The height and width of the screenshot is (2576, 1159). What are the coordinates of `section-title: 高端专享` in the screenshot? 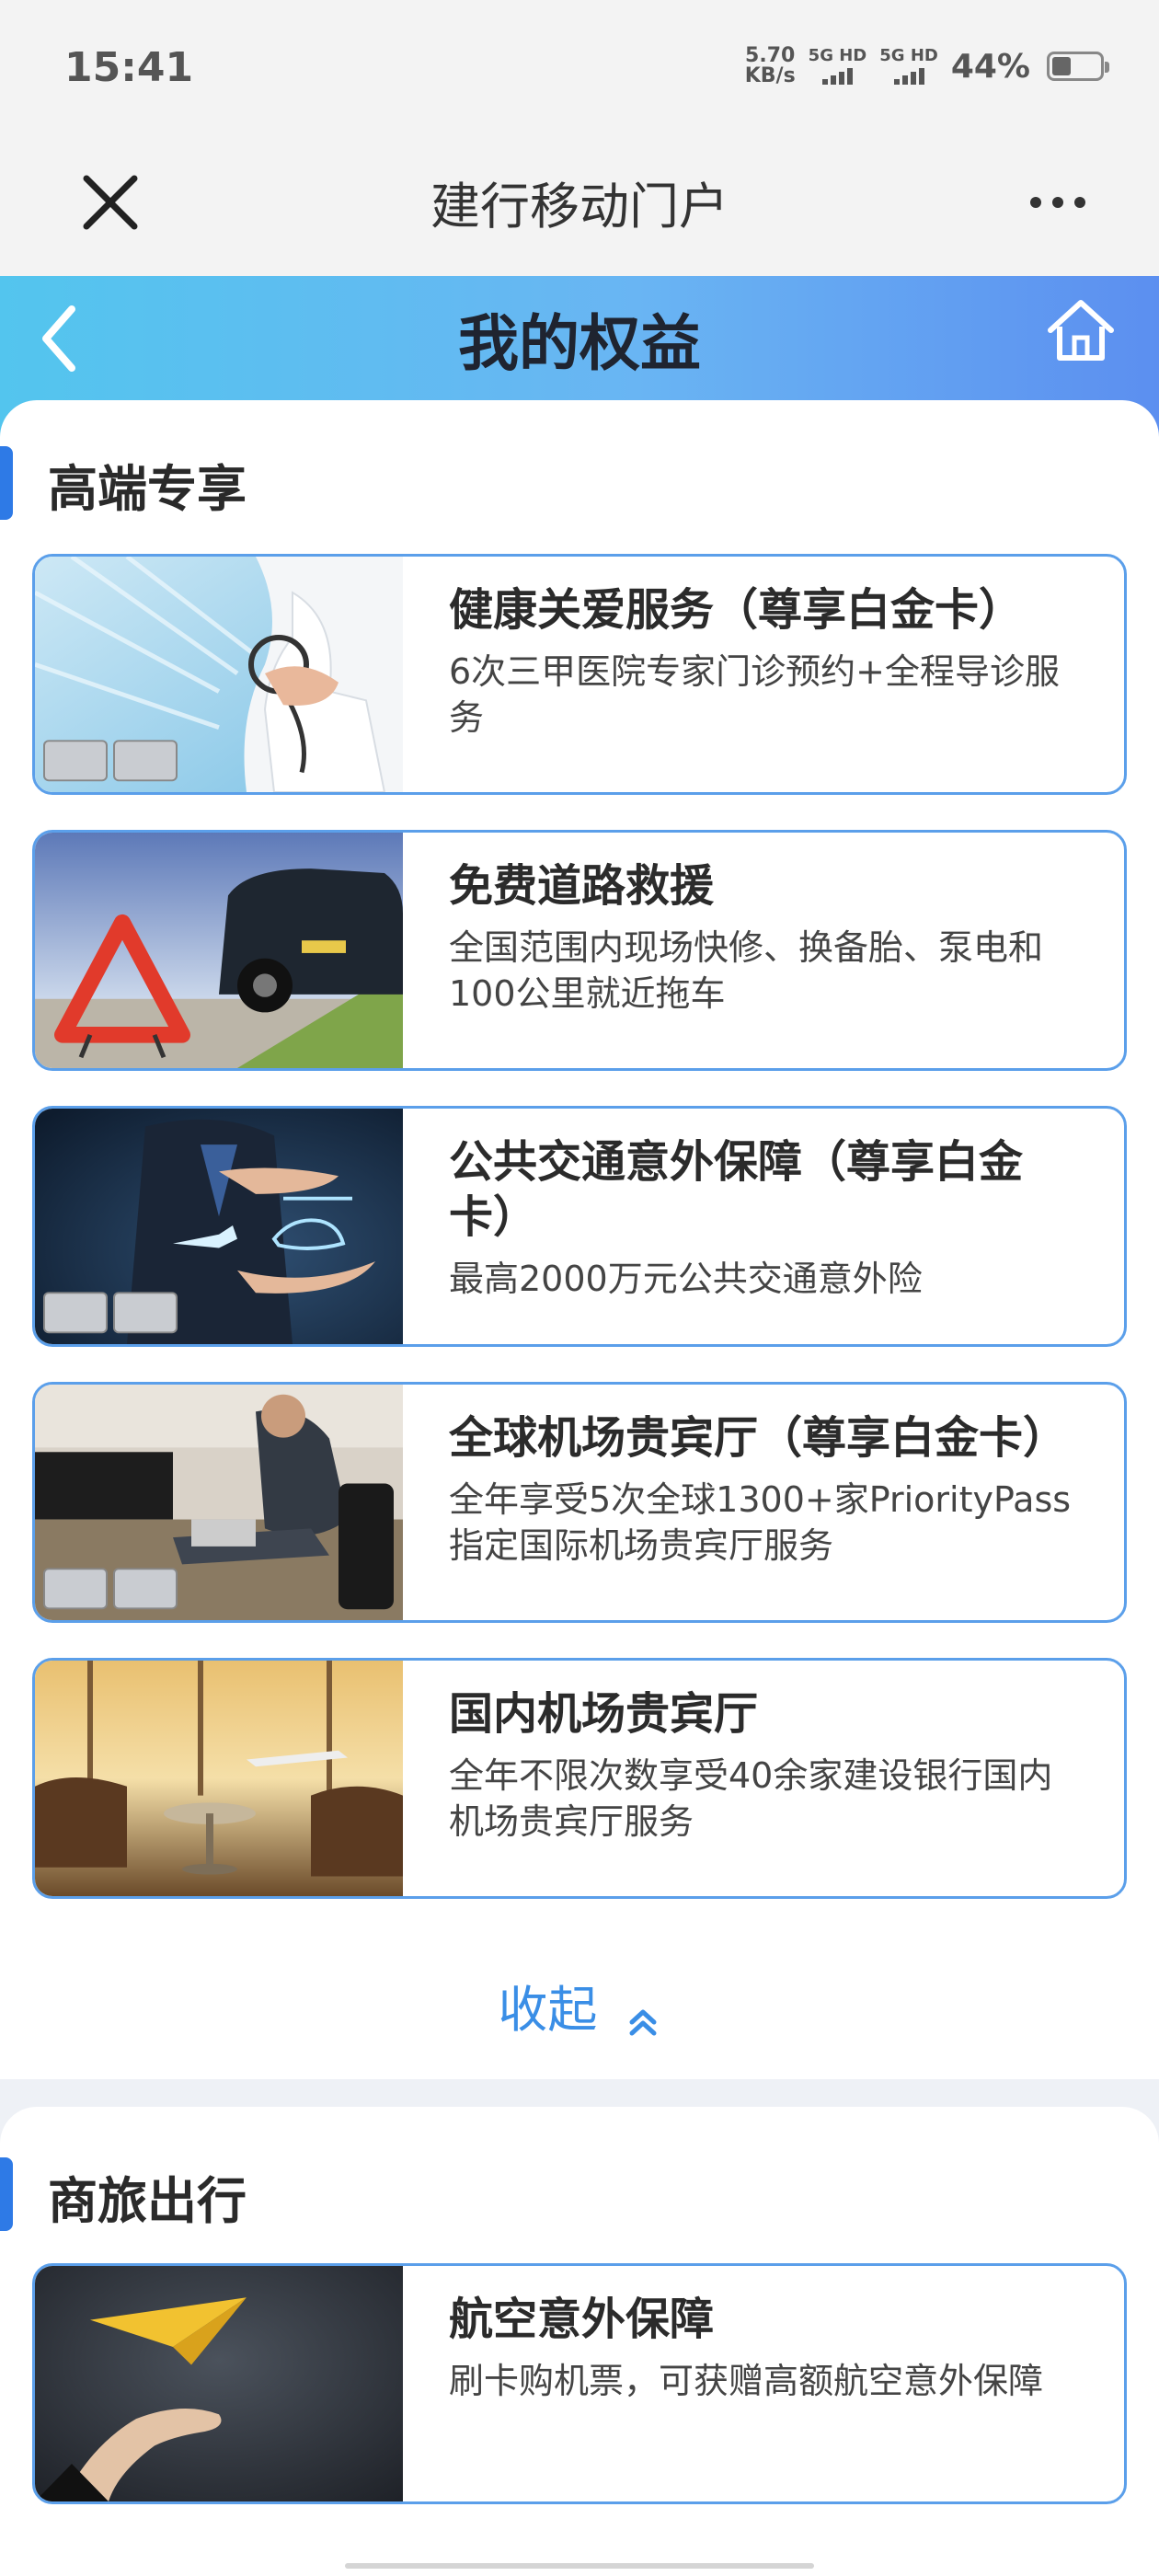 It's located at (147, 489).